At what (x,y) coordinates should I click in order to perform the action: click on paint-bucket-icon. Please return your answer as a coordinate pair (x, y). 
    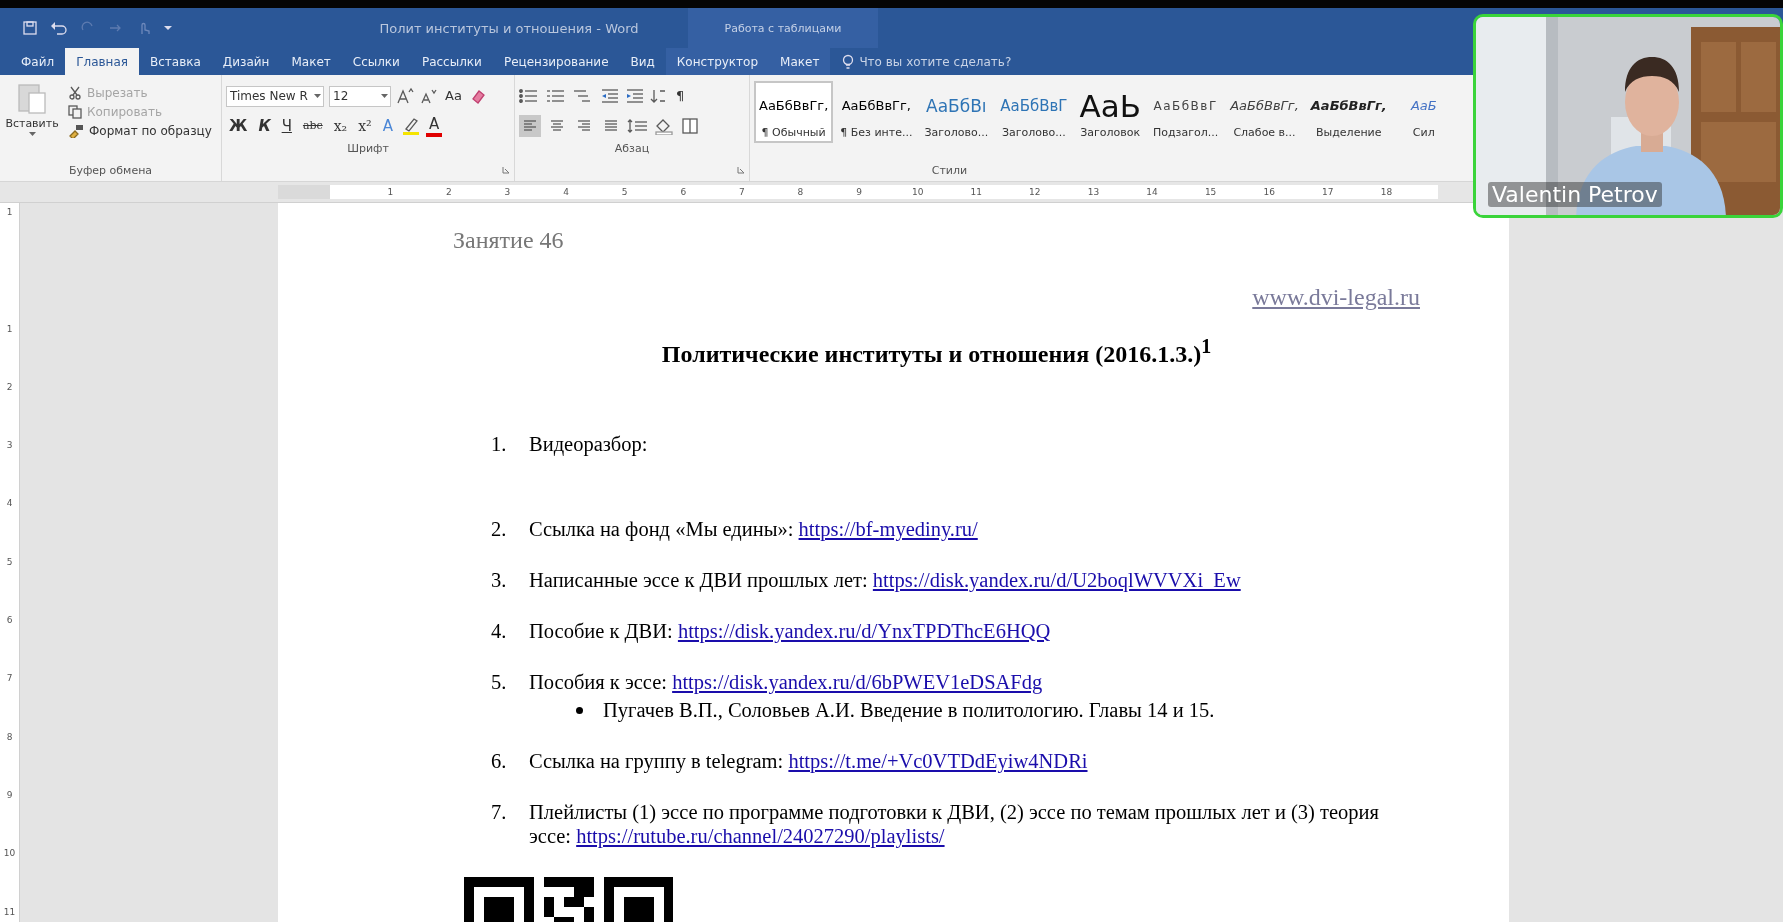
    Looking at the image, I should click on (665, 126).